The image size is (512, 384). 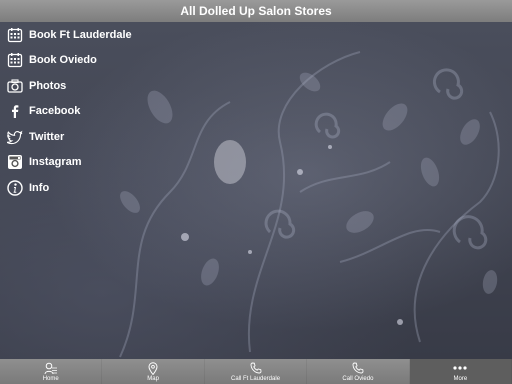 I want to click on tab-more: More, so click(x=460, y=371).